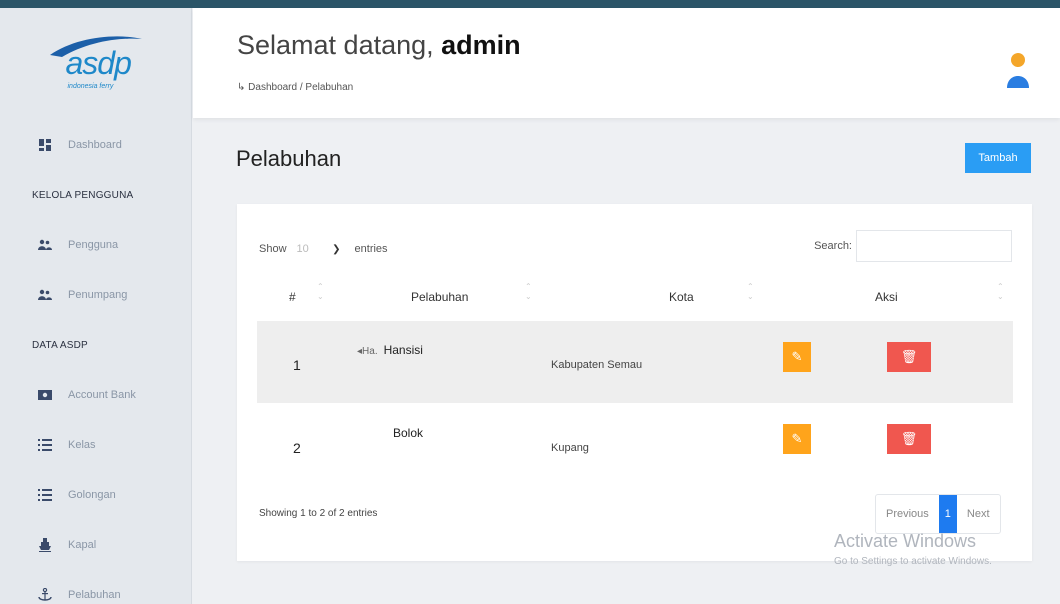 This screenshot has width=1060, height=604. I want to click on pelabuhan-cell: ◂Ha. Hansisi, so click(390, 350).